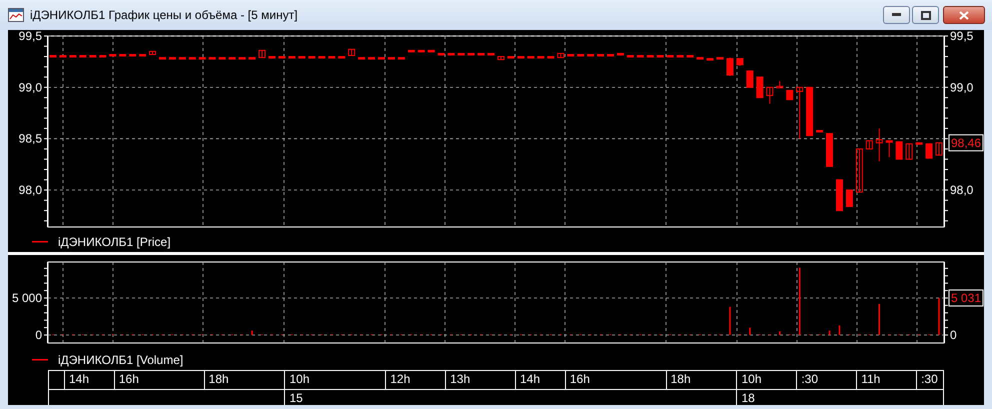 The image size is (992, 409). I want to click on time-axis-cell: 18, so click(839, 397).